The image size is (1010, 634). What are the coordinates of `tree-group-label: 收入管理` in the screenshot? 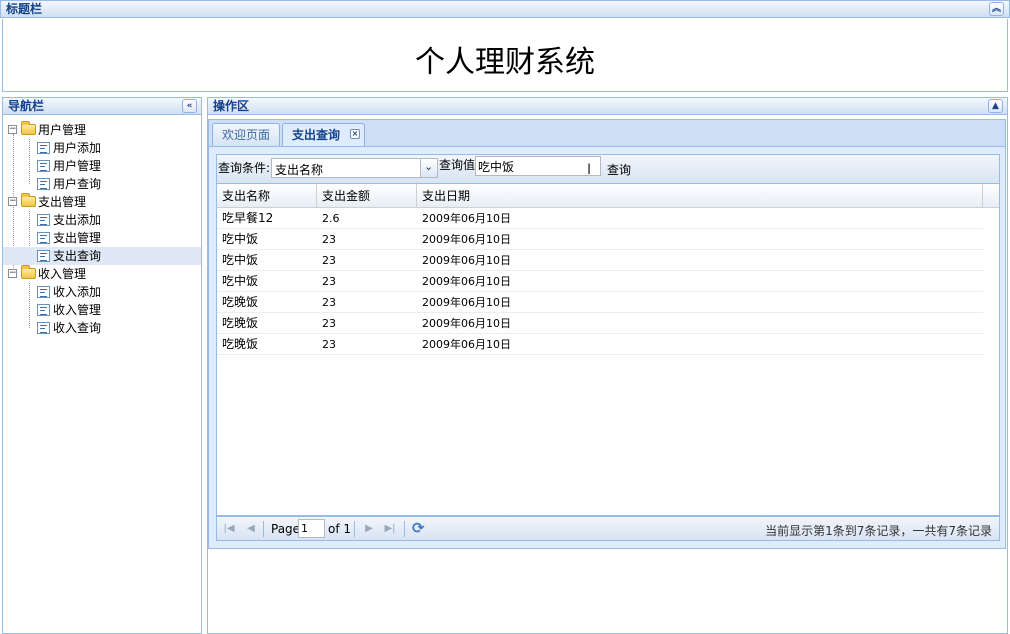 It's located at (62, 274).